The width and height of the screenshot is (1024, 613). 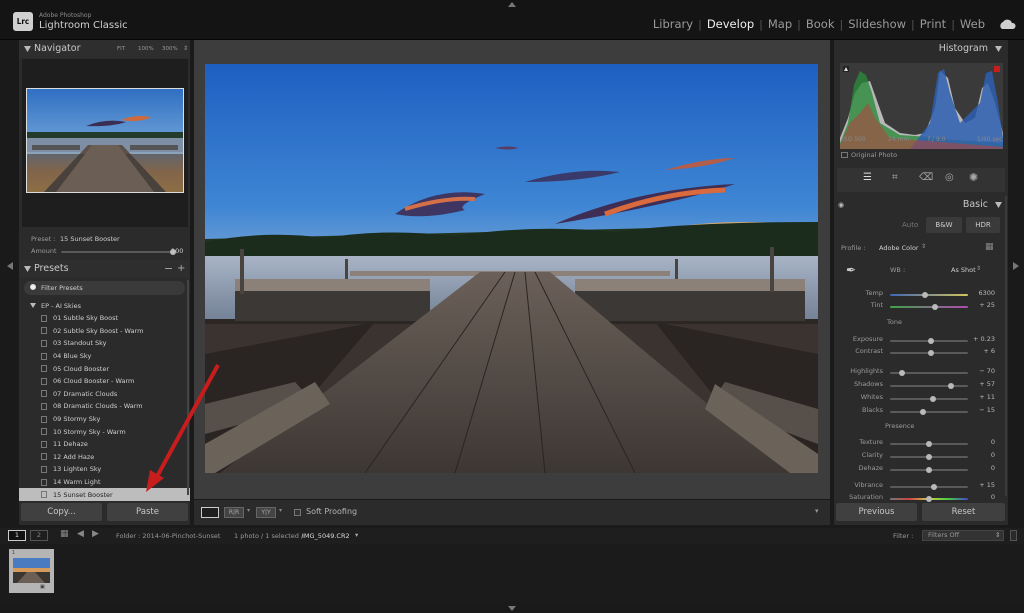 I want to click on back-arrow-icon: ◀, so click(x=80, y=534).